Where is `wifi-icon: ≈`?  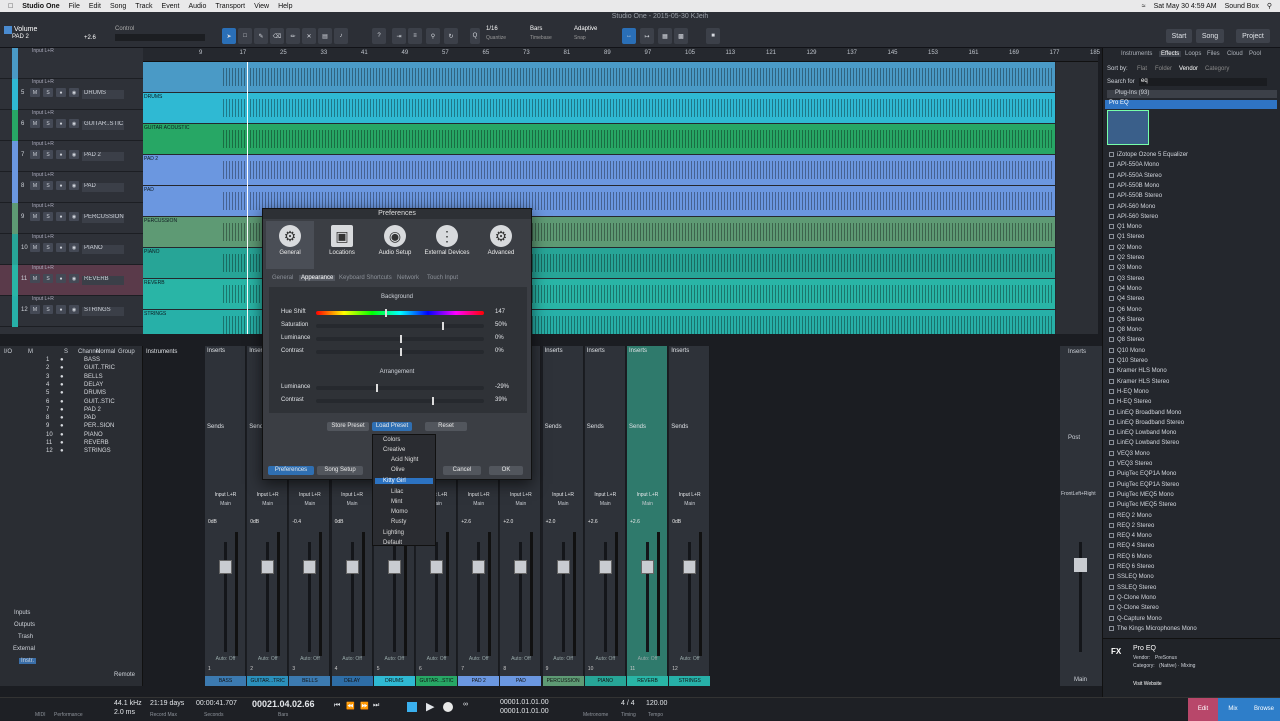
wifi-icon: ≈ is located at coordinates (1144, 6).